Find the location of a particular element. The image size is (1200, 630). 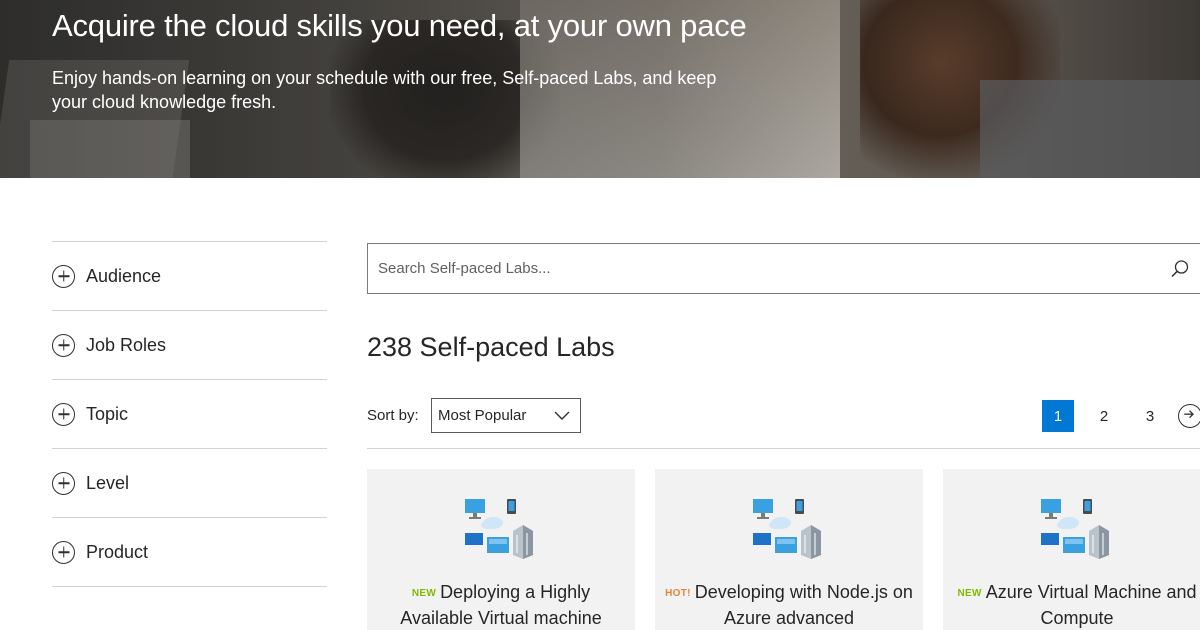

page-3-button: 3 is located at coordinates (1150, 416).